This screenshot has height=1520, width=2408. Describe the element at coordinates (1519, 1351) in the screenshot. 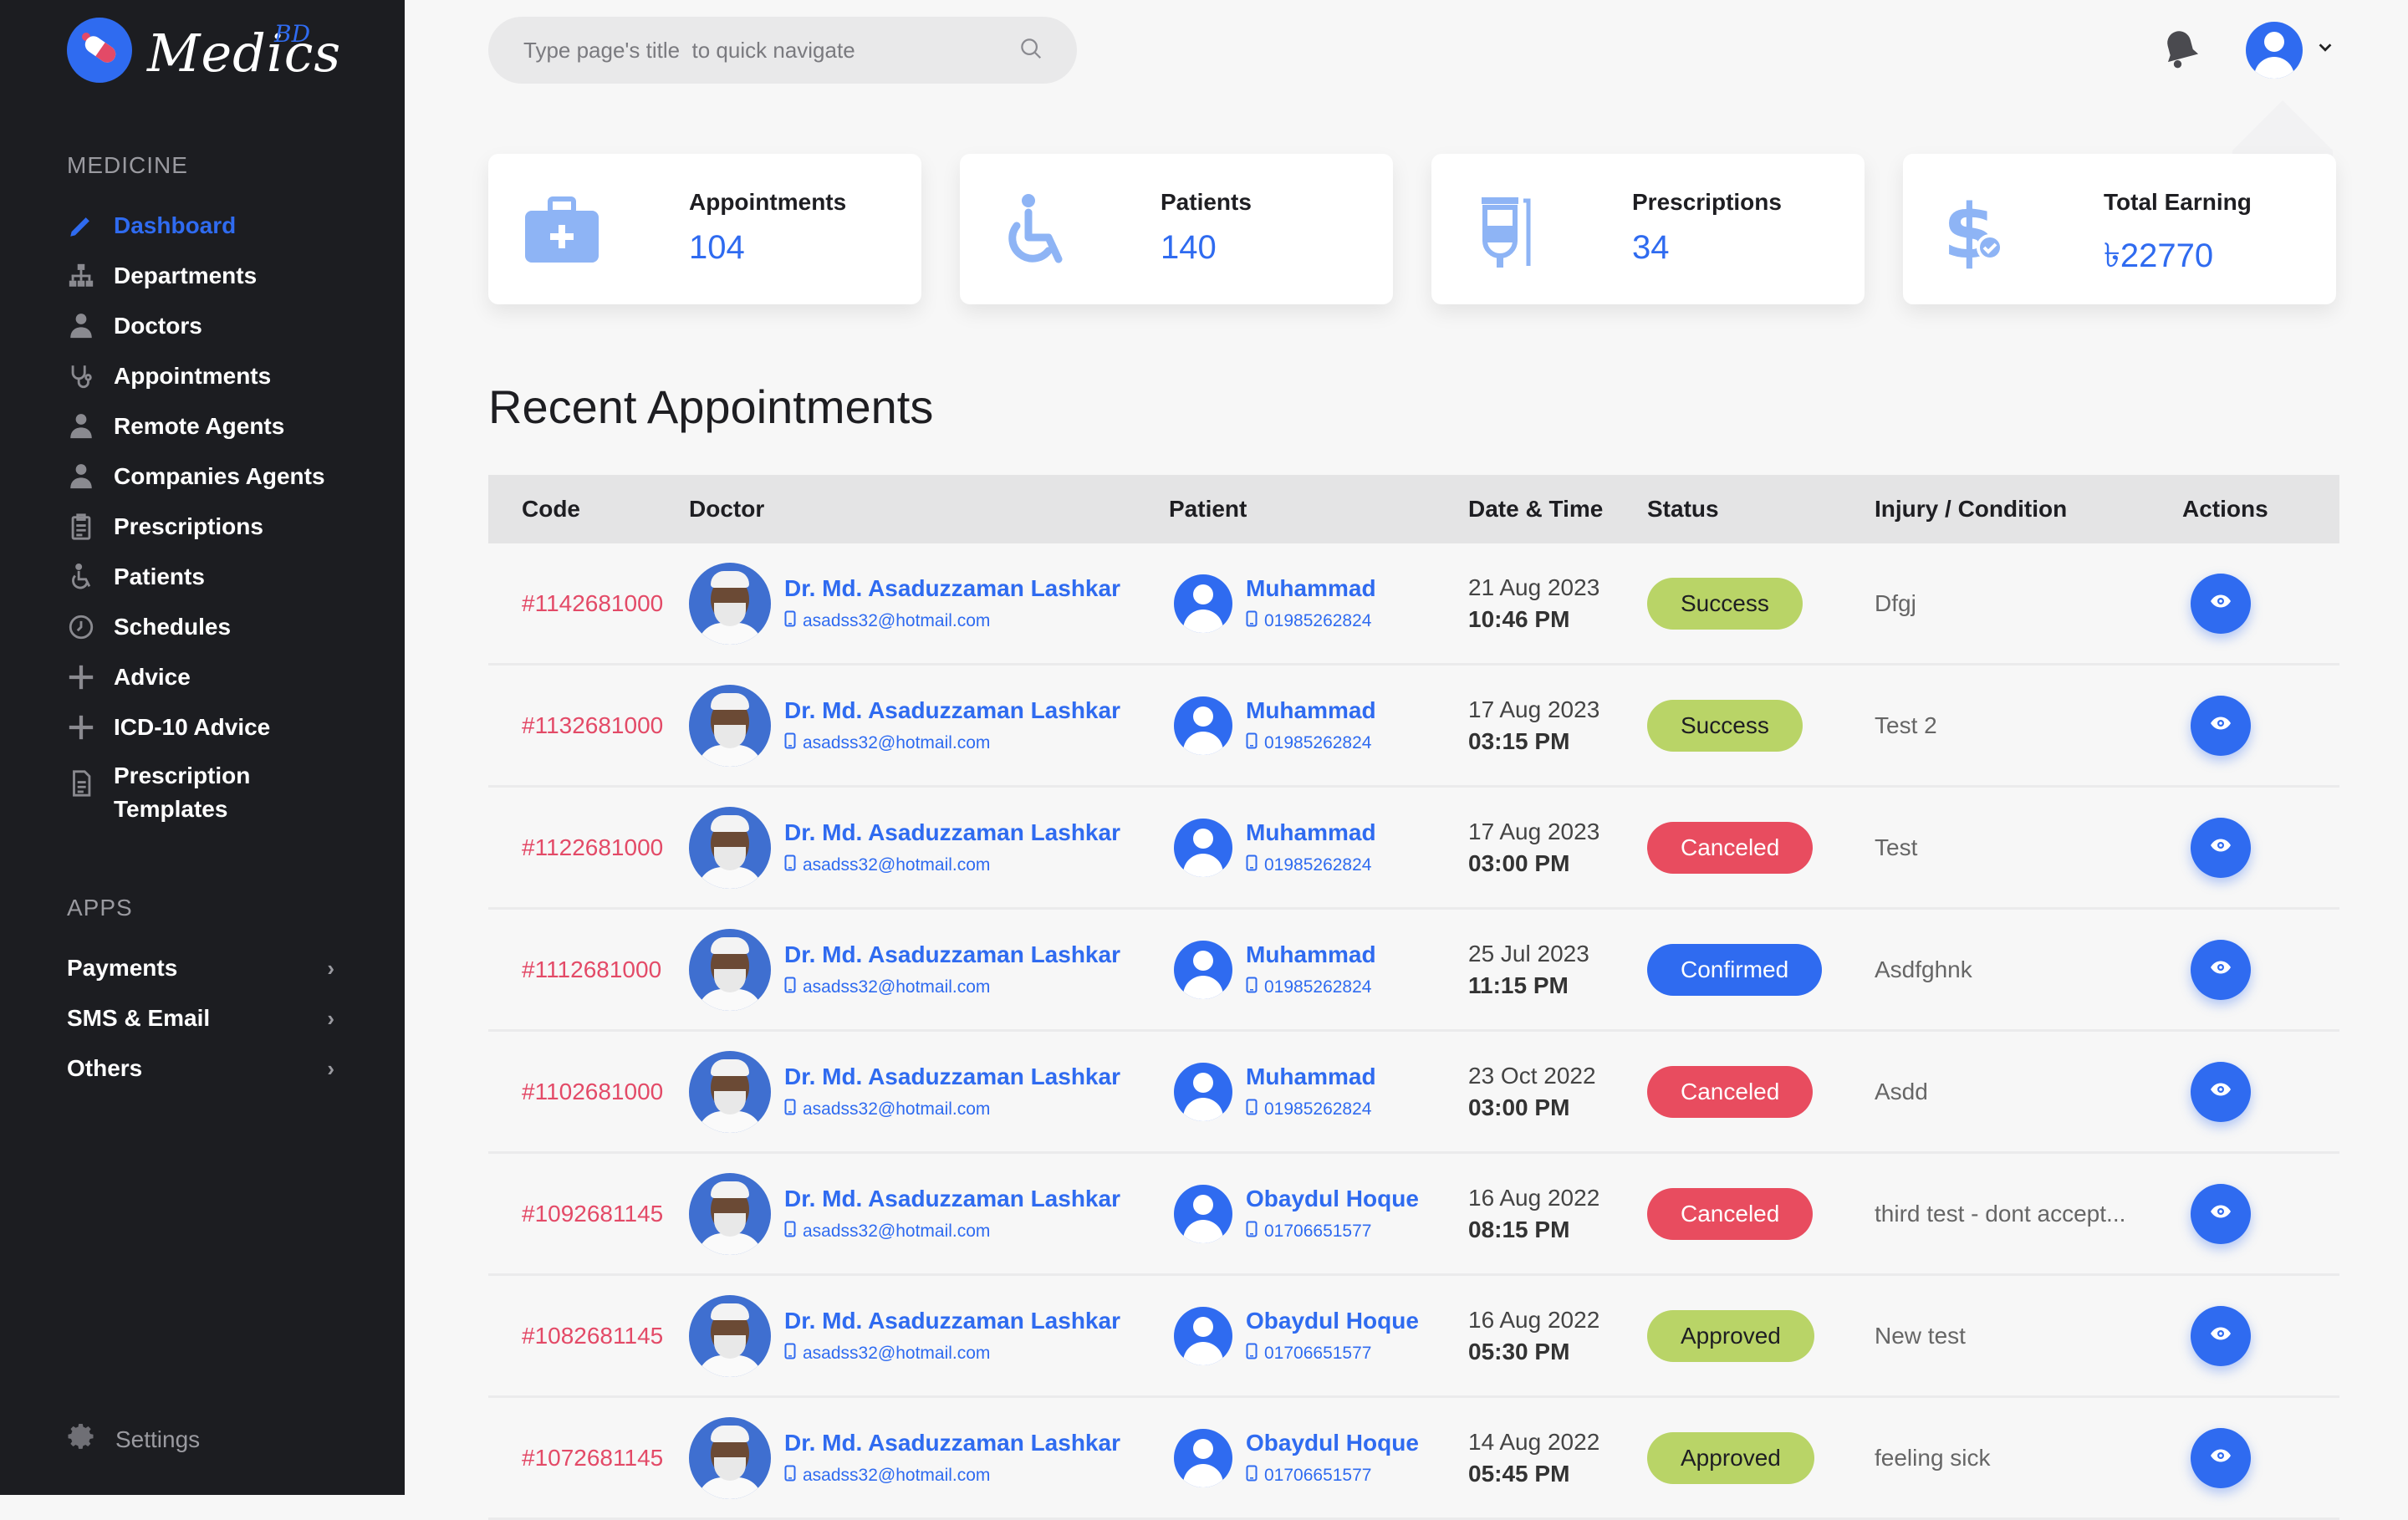

I see `appointment-time: 05:30 PM` at that location.